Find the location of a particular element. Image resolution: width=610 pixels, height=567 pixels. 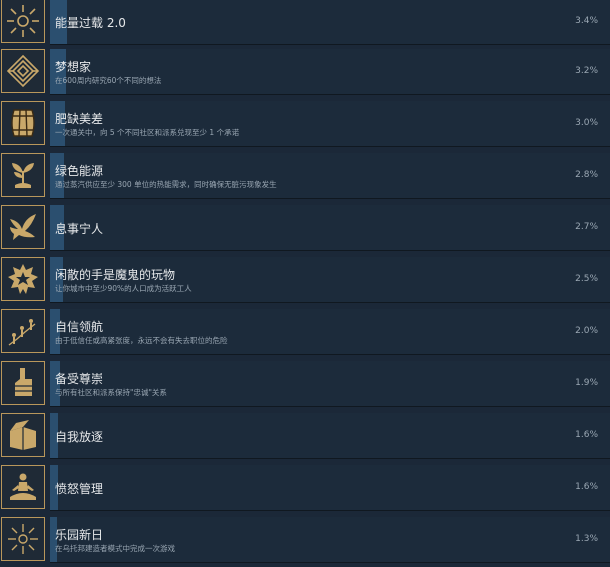

achievement-bar: 愤怒管理 1.6% is located at coordinates (330, 488).